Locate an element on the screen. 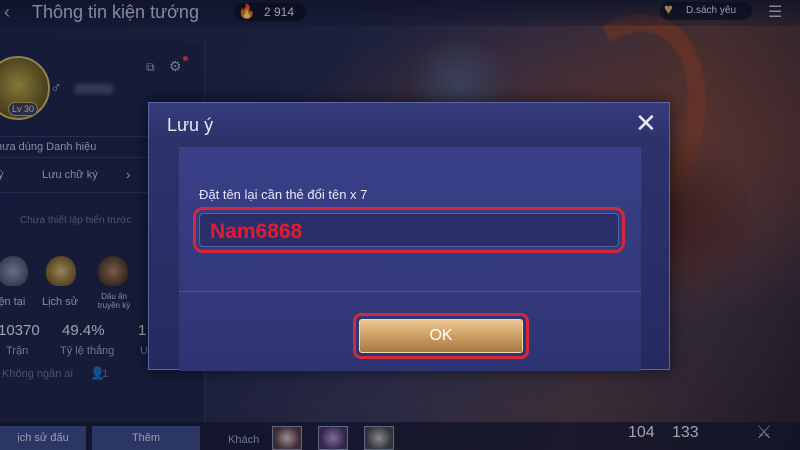 This screenshot has height=450, width=800. dialog-header: Lưu ý ✕ is located at coordinates (409, 125).